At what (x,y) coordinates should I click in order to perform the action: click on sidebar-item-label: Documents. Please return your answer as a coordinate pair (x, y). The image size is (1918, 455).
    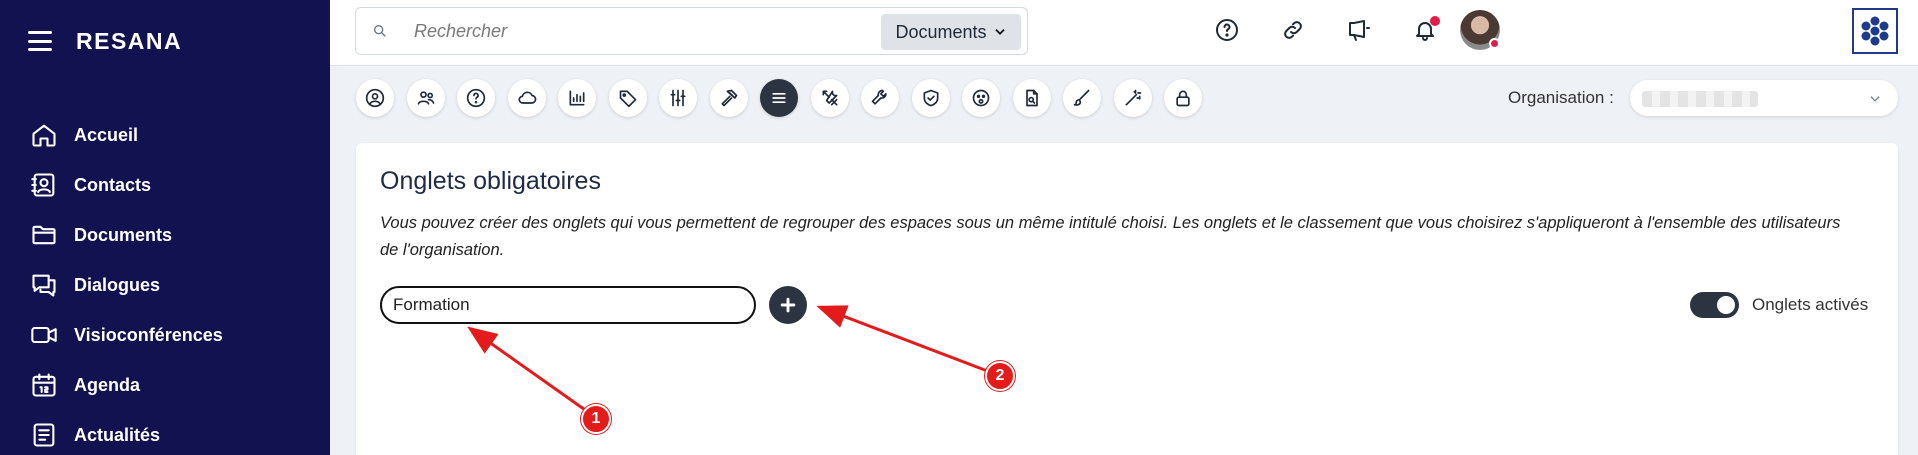
    Looking at the image, I should click on (123, 234).